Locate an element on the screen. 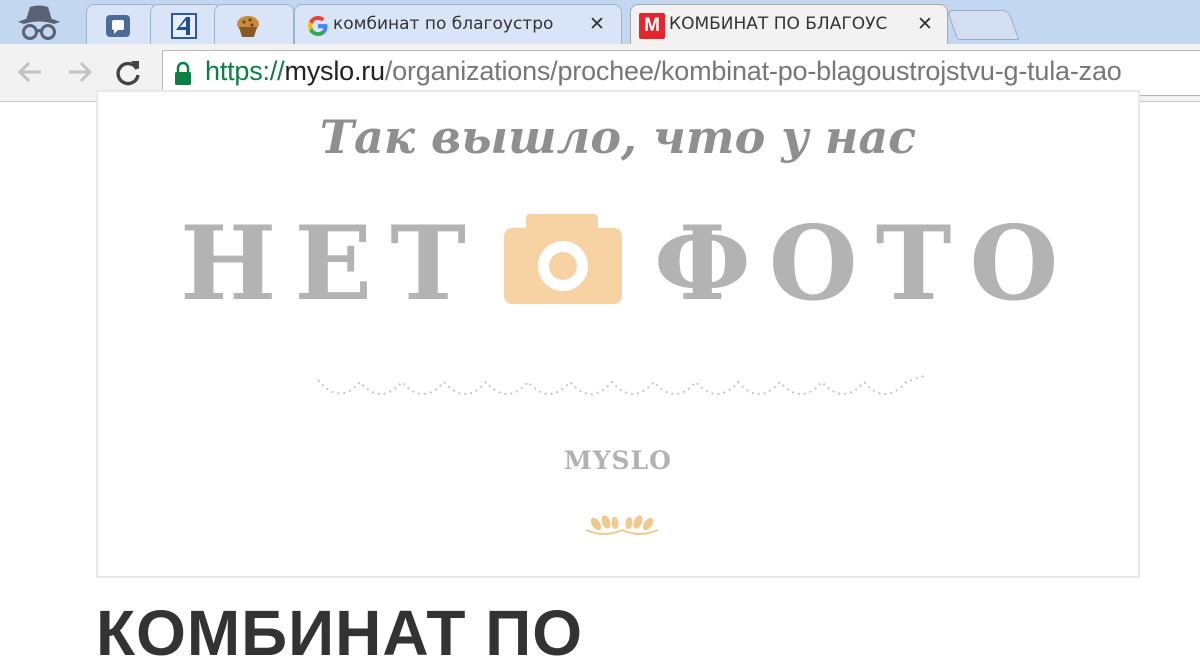 The image size is (1200, 670). forward-arrow-icon is located at coordinates (80, 72).